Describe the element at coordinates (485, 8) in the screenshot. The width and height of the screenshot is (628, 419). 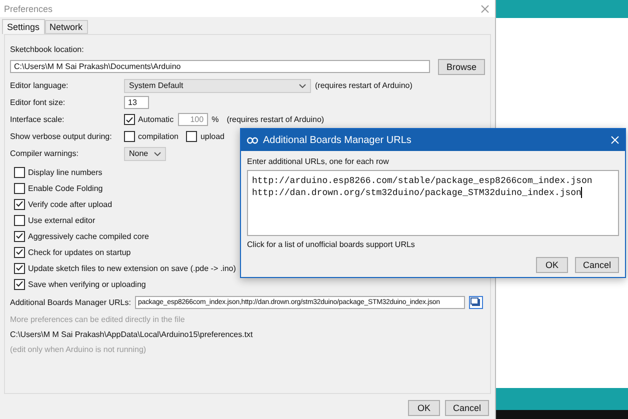
I see `close-icon` at that location.